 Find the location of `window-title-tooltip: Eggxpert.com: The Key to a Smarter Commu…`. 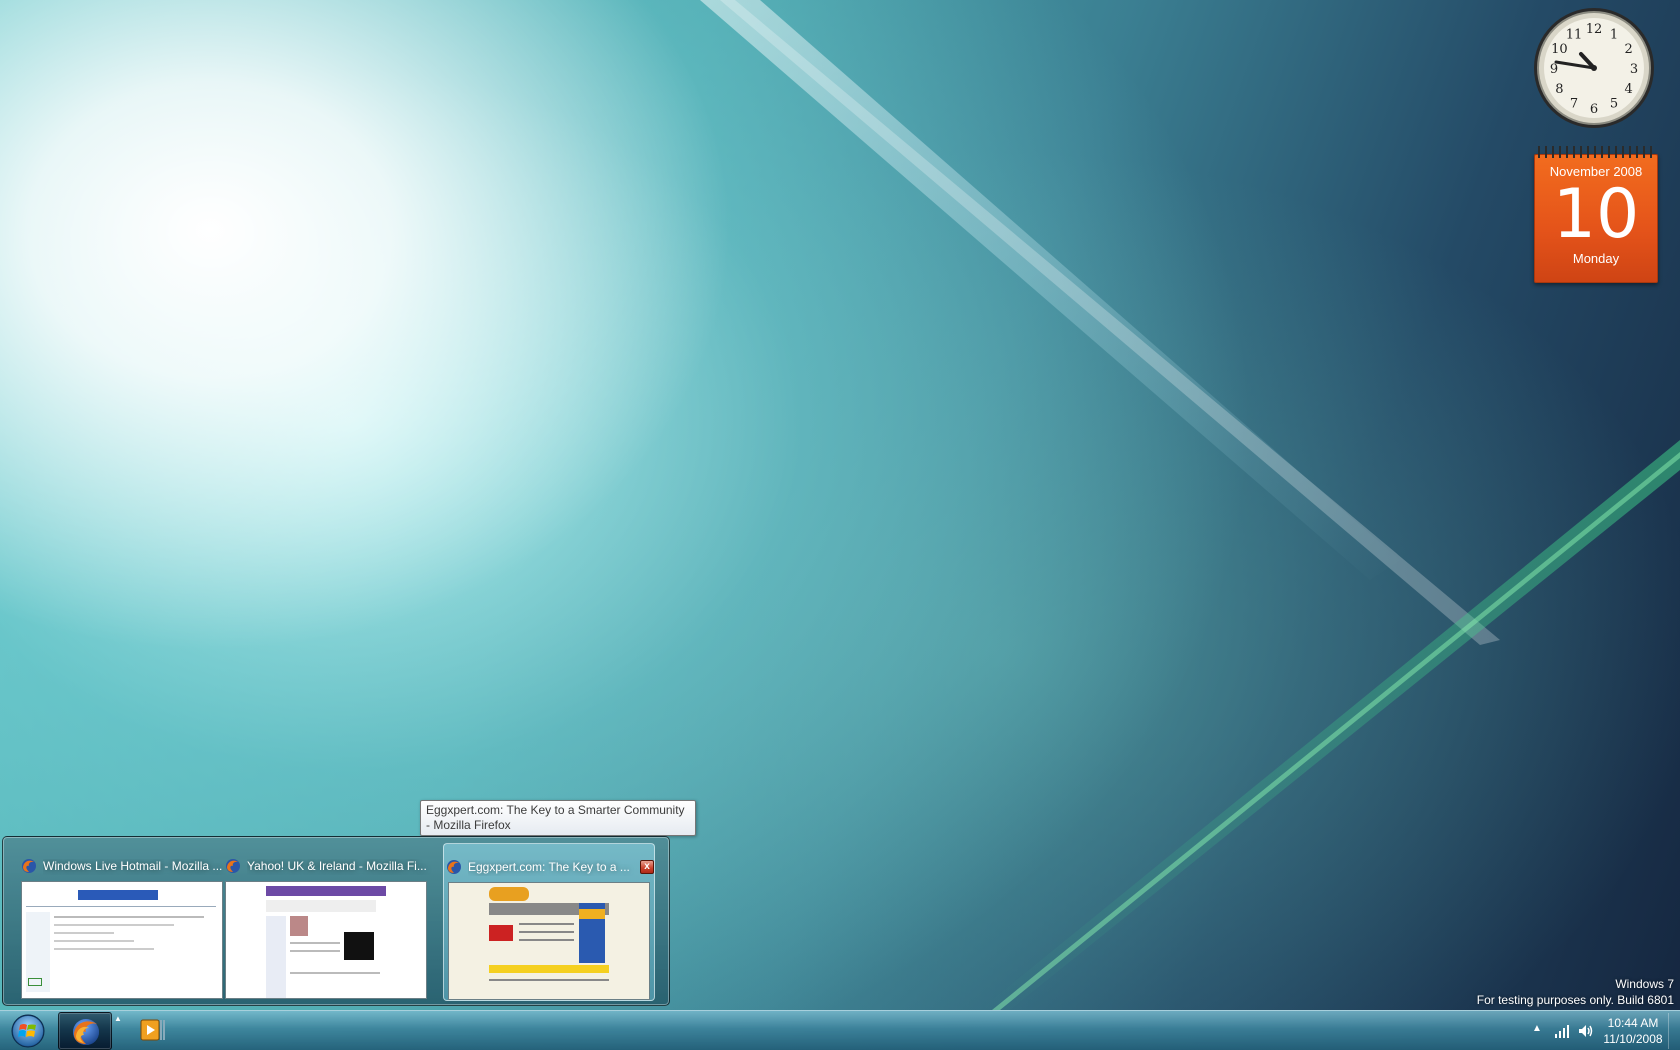

window-title-tooltip: Eggxpert.com: The Key to a Smarter Commu… is located at coordinates (558, 818).